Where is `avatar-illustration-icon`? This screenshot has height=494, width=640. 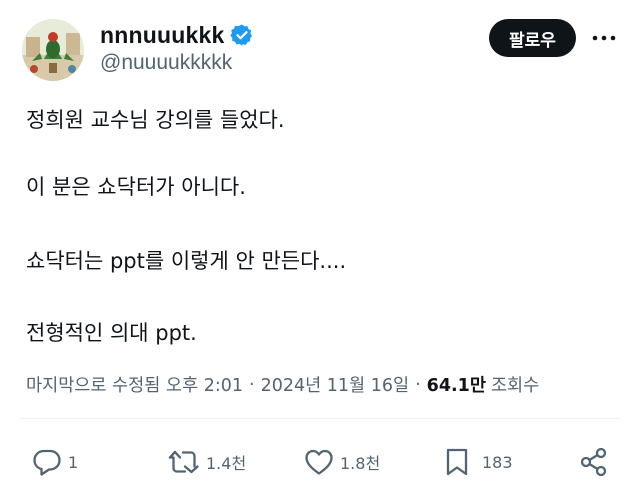 avatar-illustration-icon is located at coordinates (53, 50).